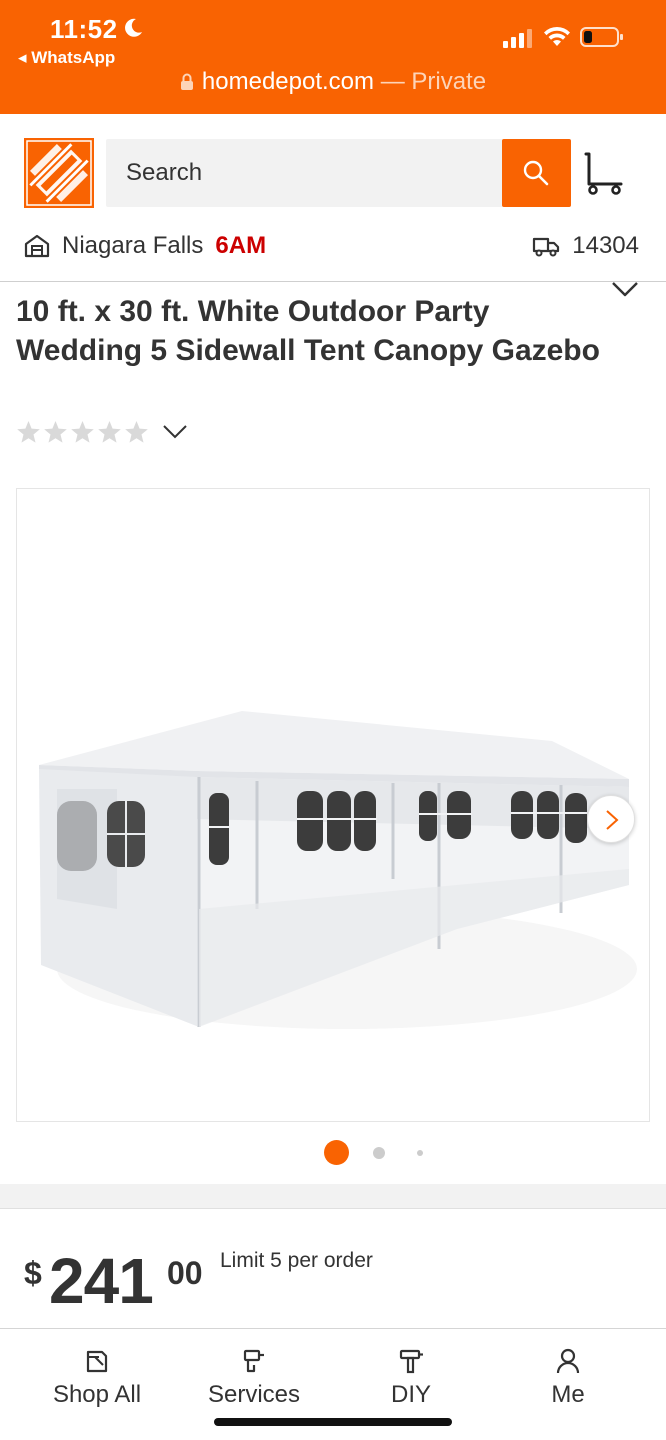 The image size is (666, 1440). Describe the element at coordinates (411, 1361) in the screenshot. I see `diy-icon` at that location.